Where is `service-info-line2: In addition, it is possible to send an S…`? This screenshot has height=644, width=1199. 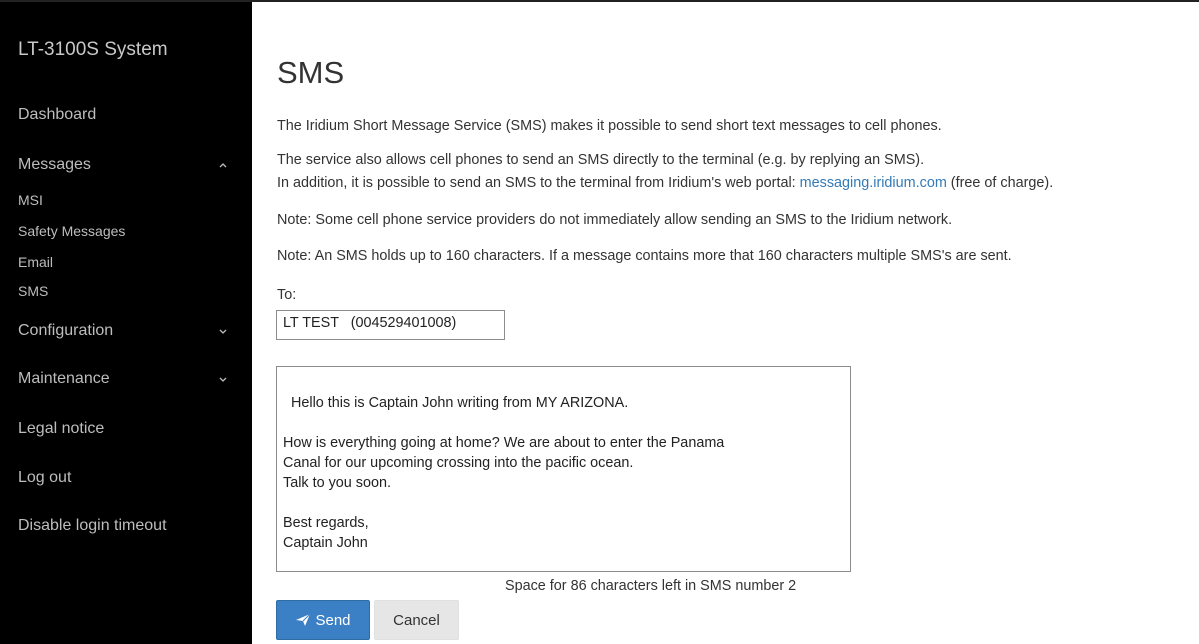 service-info-line2: In addition, it is possible to send an S… is located at coordinates (665, 183).